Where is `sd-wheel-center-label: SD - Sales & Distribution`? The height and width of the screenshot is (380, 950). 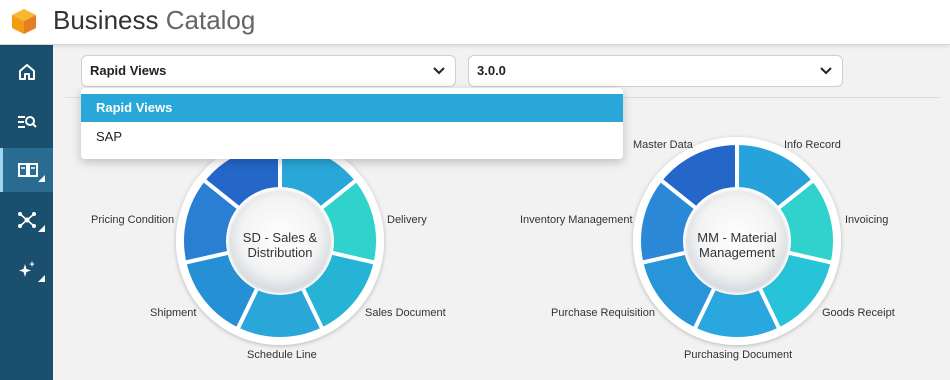 sd-wheel-center-label: SD - Sales & Distribution is located at coordinates (280, 245).